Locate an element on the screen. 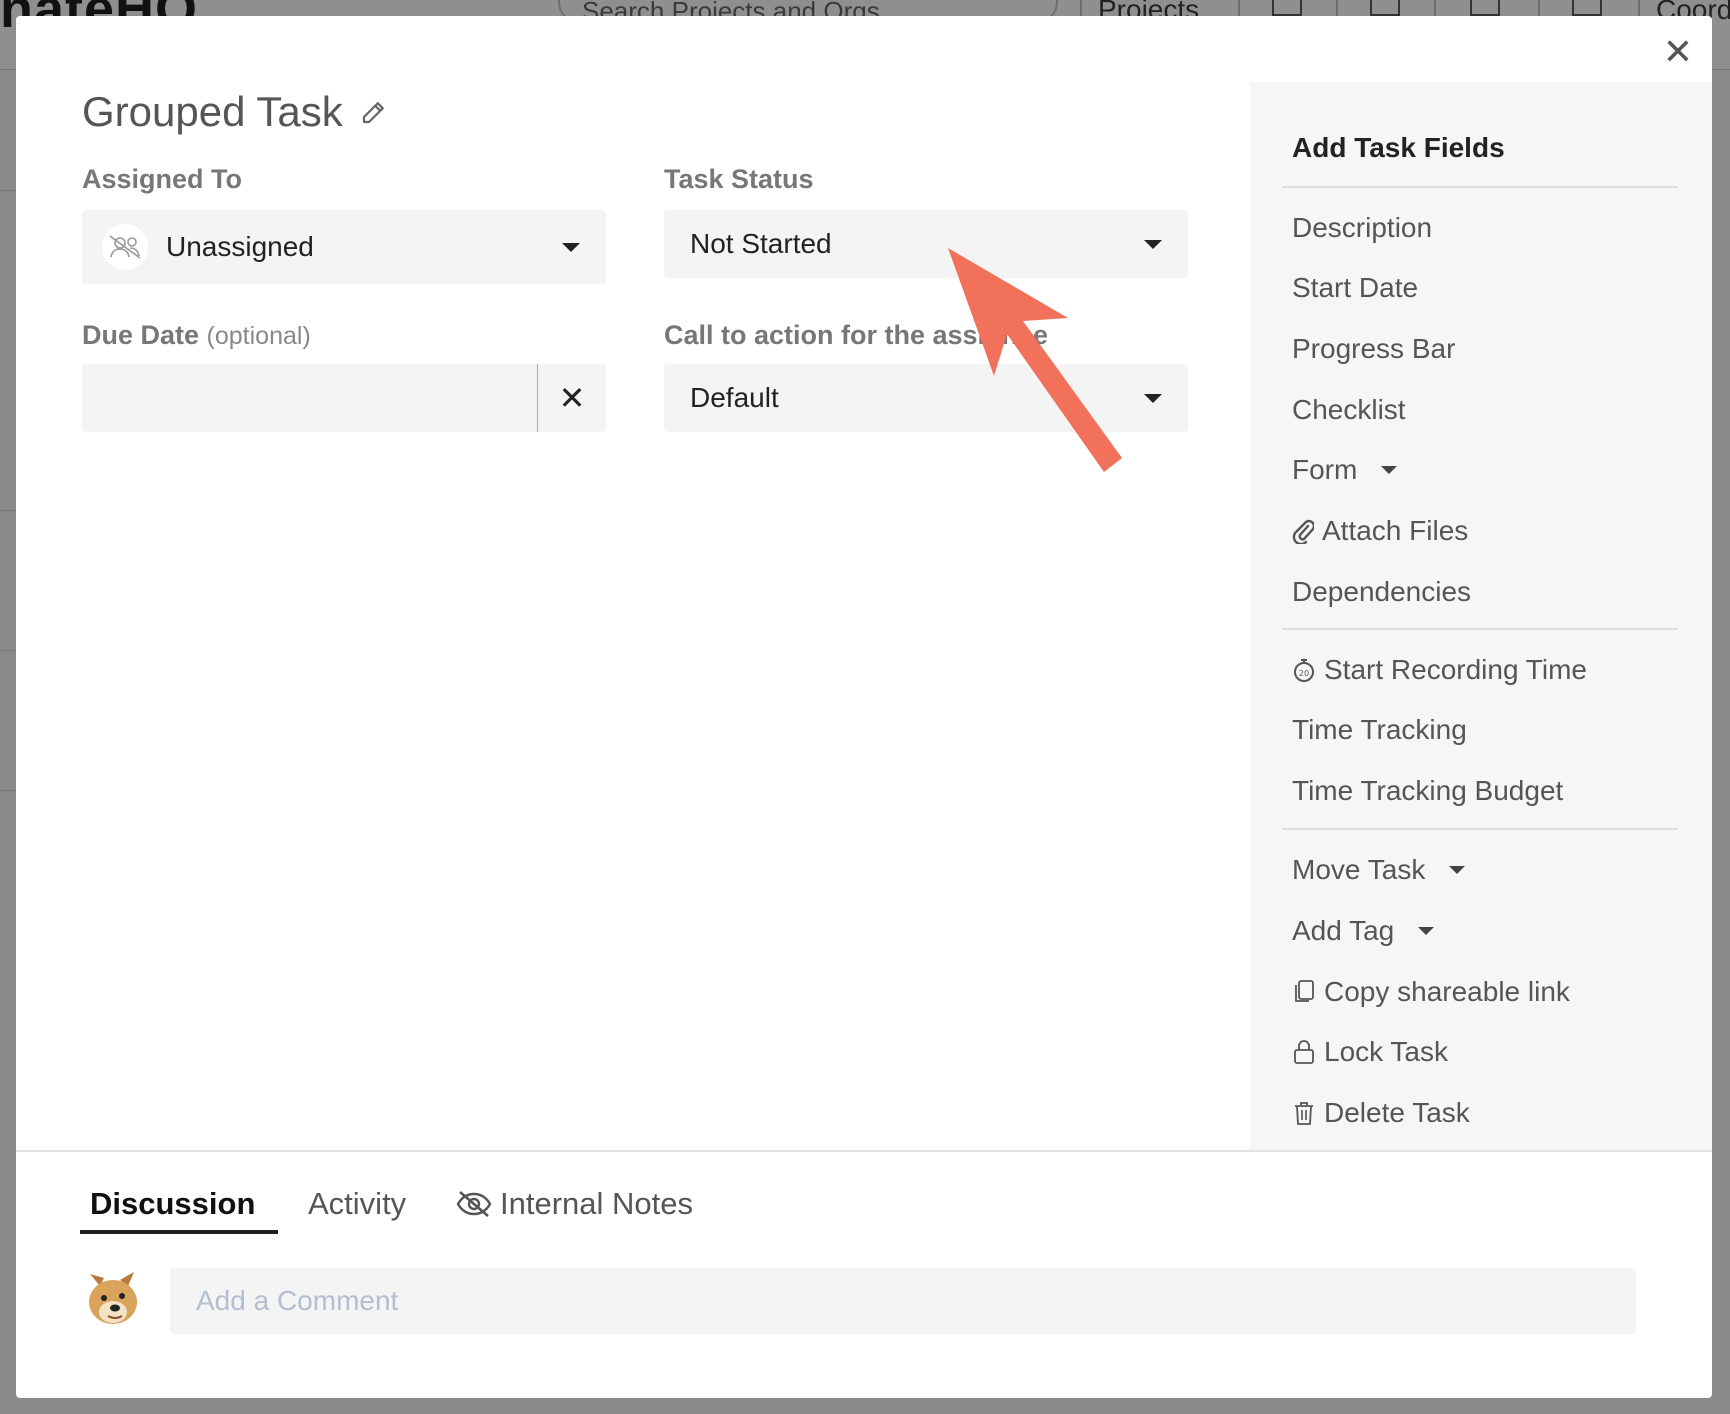 The height and width of the screenshot is (1414, 1730). menu-item-label: Dependencies is located at coordinates (1382, 591).